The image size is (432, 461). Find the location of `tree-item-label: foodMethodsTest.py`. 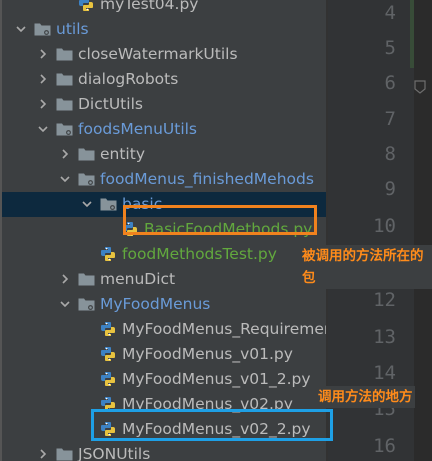

tree-item-label: foodMethodsTest.py is located at coordinates (199, 254).